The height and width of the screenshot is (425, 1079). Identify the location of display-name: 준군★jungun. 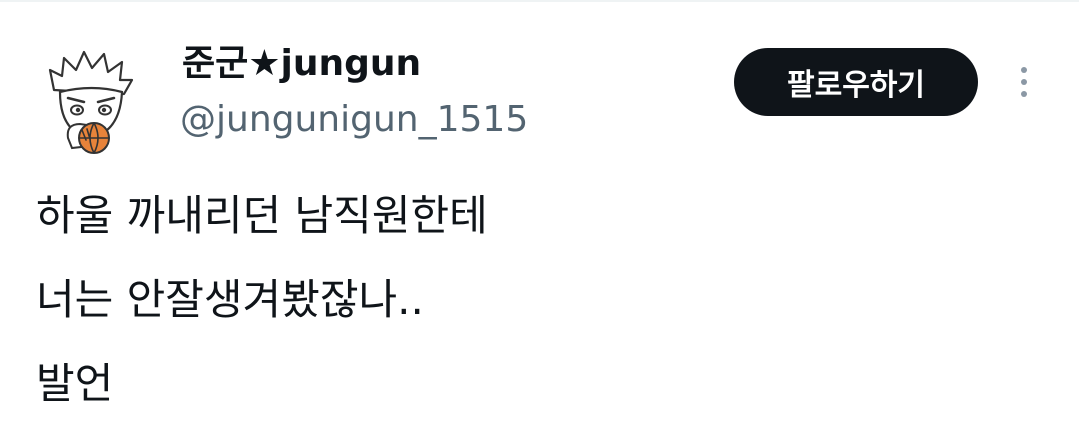
(301, 64).